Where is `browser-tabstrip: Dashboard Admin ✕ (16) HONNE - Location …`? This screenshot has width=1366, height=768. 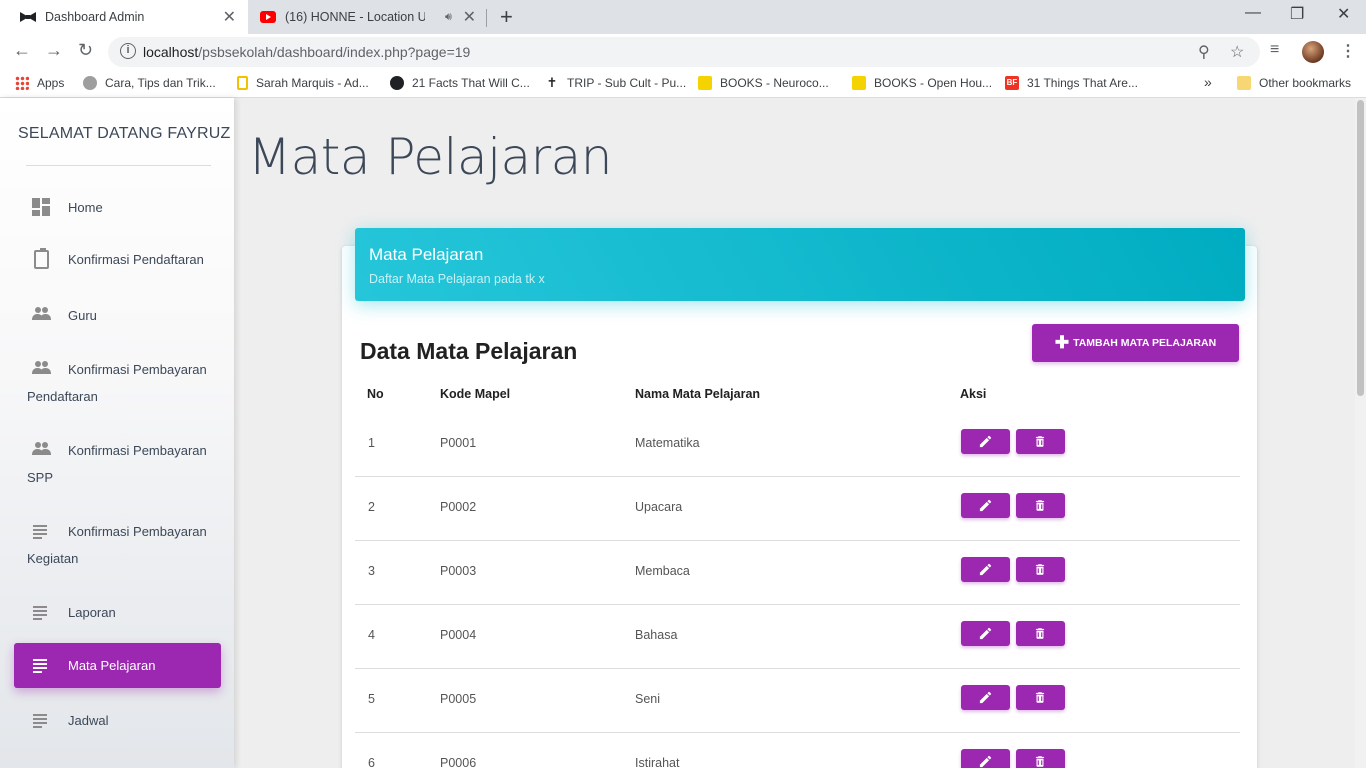 browser-tabstrip: Dashboard Admin ✕ (16) HONNE - Location … is located at coordinates (683, 17).